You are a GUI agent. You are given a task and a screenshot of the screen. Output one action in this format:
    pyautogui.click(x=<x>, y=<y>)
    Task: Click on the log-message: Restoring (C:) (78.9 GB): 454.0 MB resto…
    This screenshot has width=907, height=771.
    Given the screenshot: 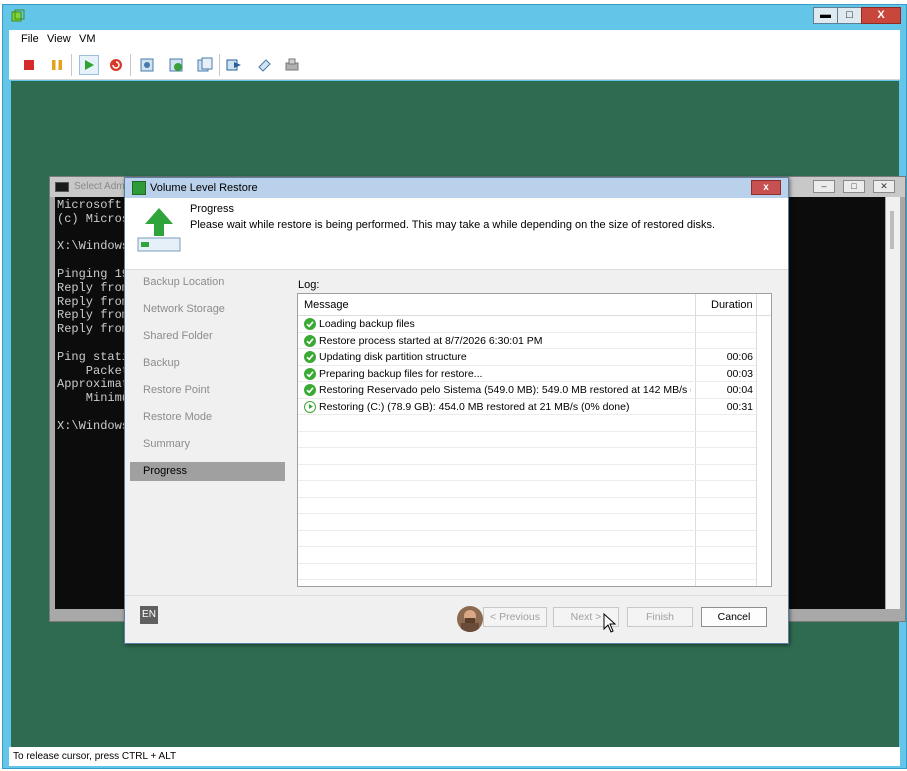 What is the action you would take?
    pyautogui.click(x=474, y=406)
    